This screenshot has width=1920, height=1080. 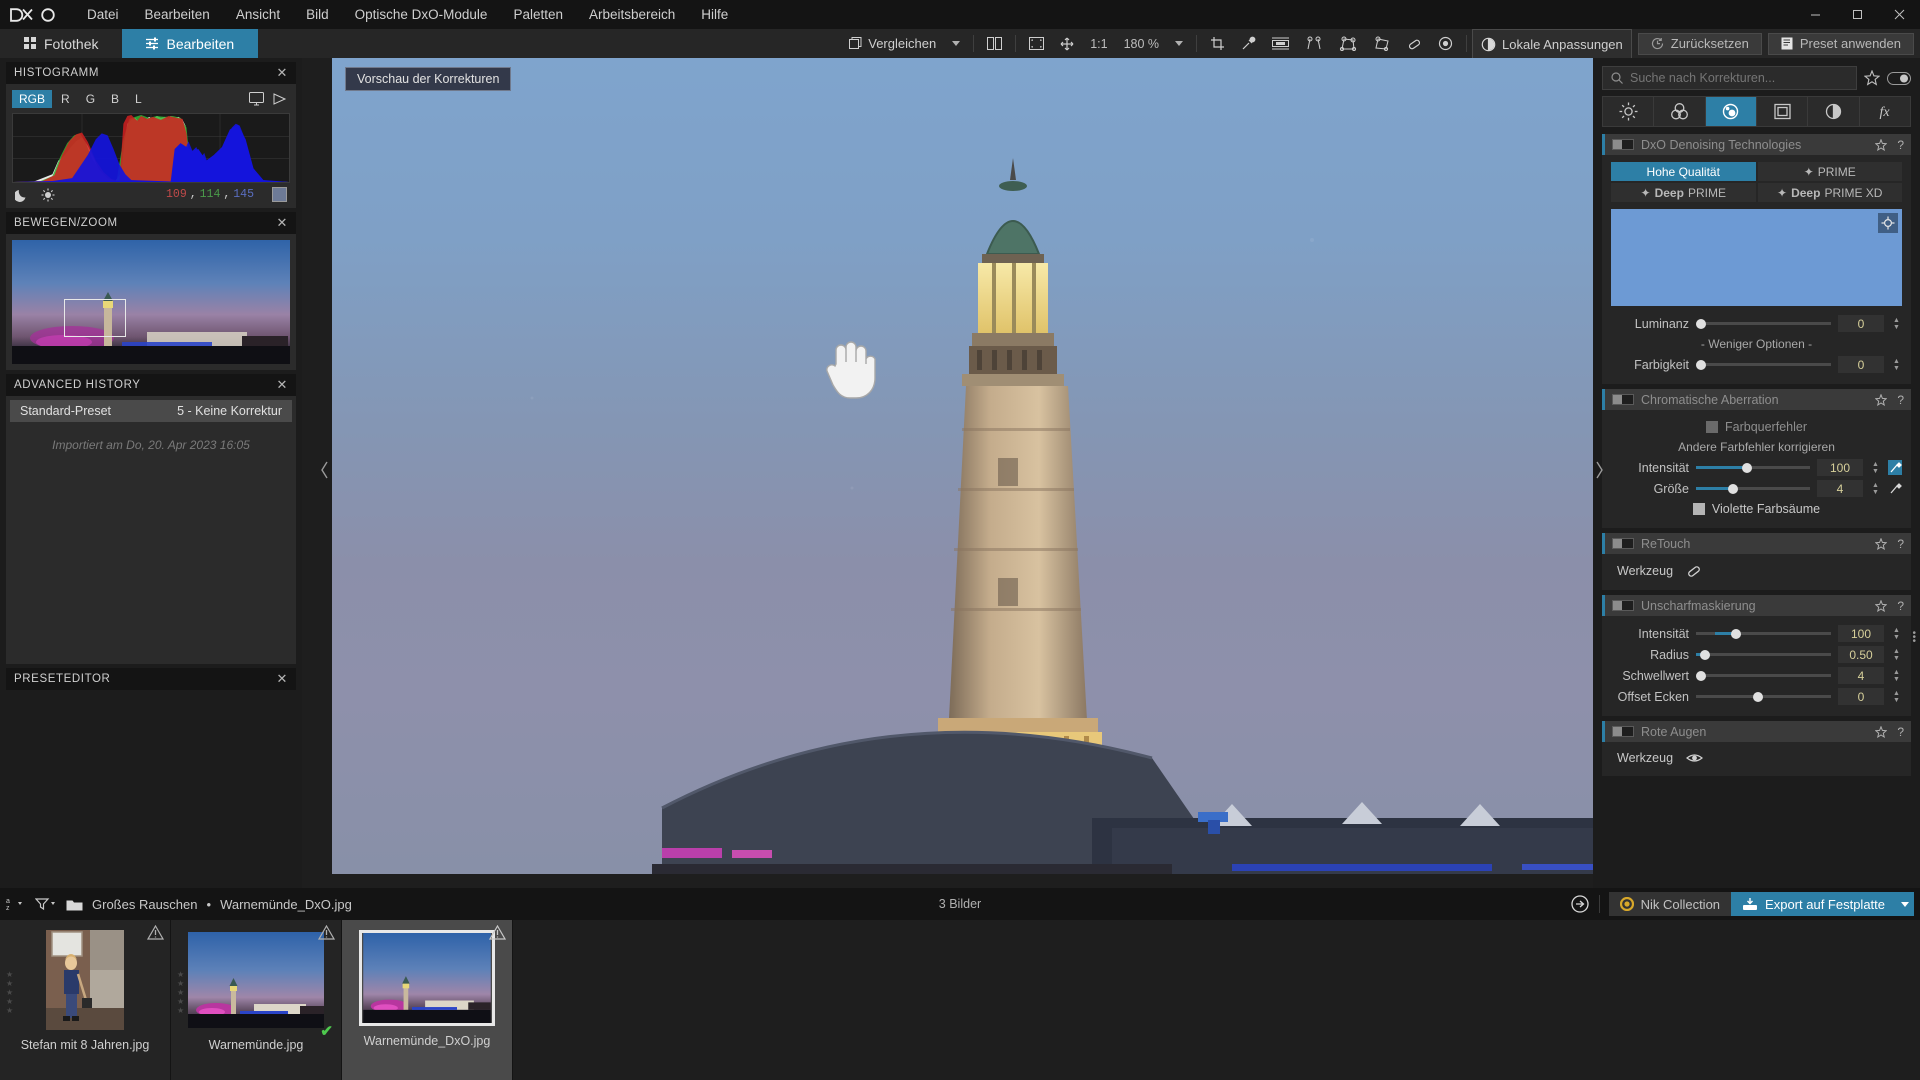 I want to click on zoom-dropdown, so click(x=1179, y=43).